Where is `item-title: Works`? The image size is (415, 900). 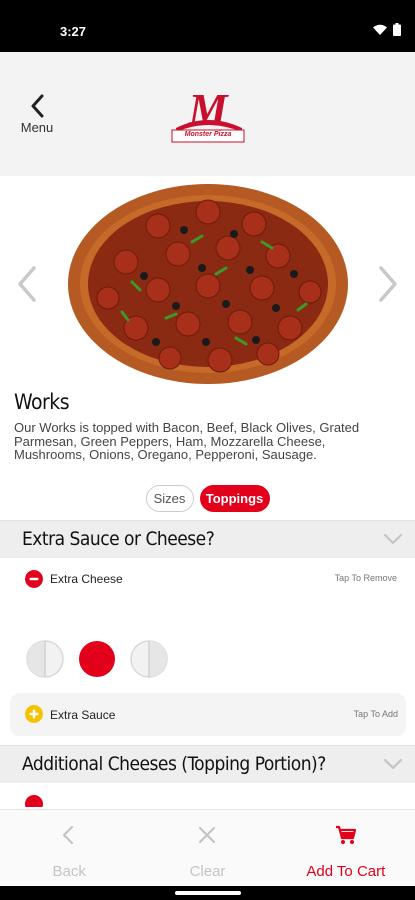 item-title: Works is located at coordinates (42, 402).